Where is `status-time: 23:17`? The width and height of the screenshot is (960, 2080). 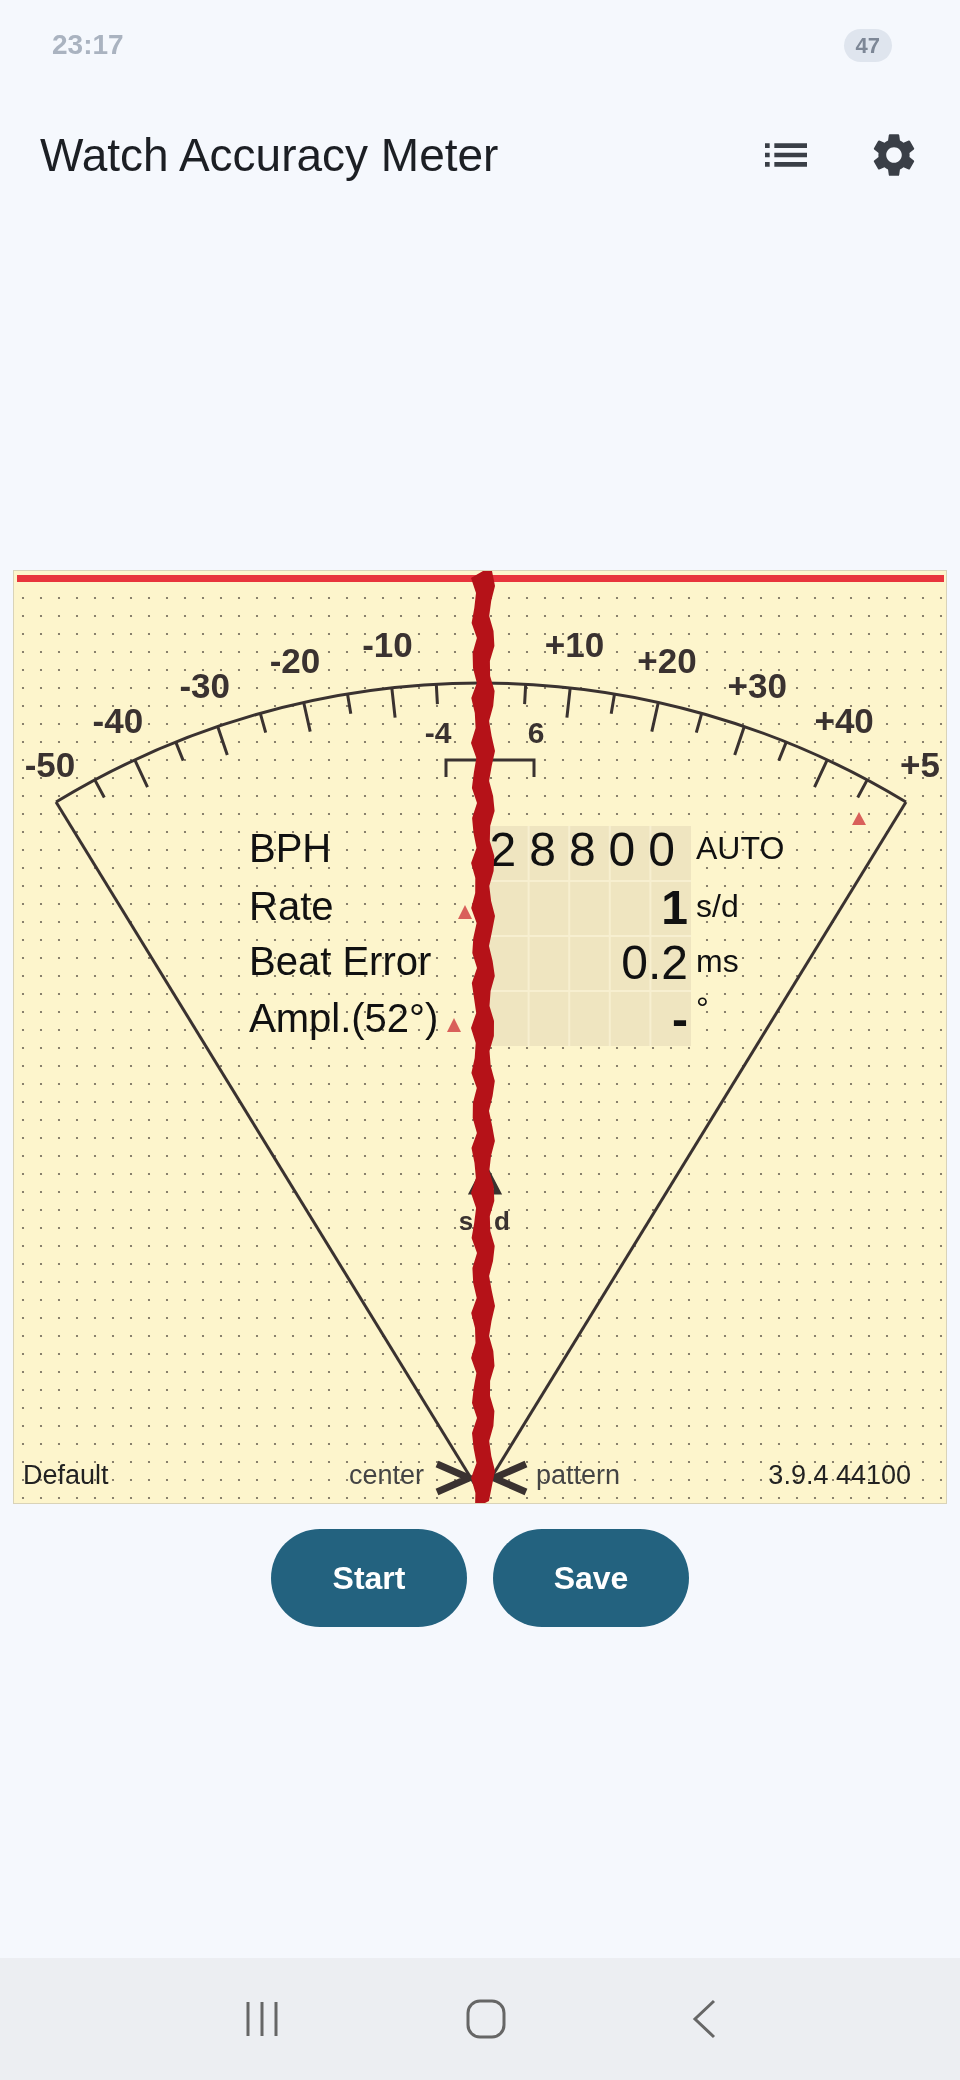
status-time: 23:17 is located at coordinates (88, 45).